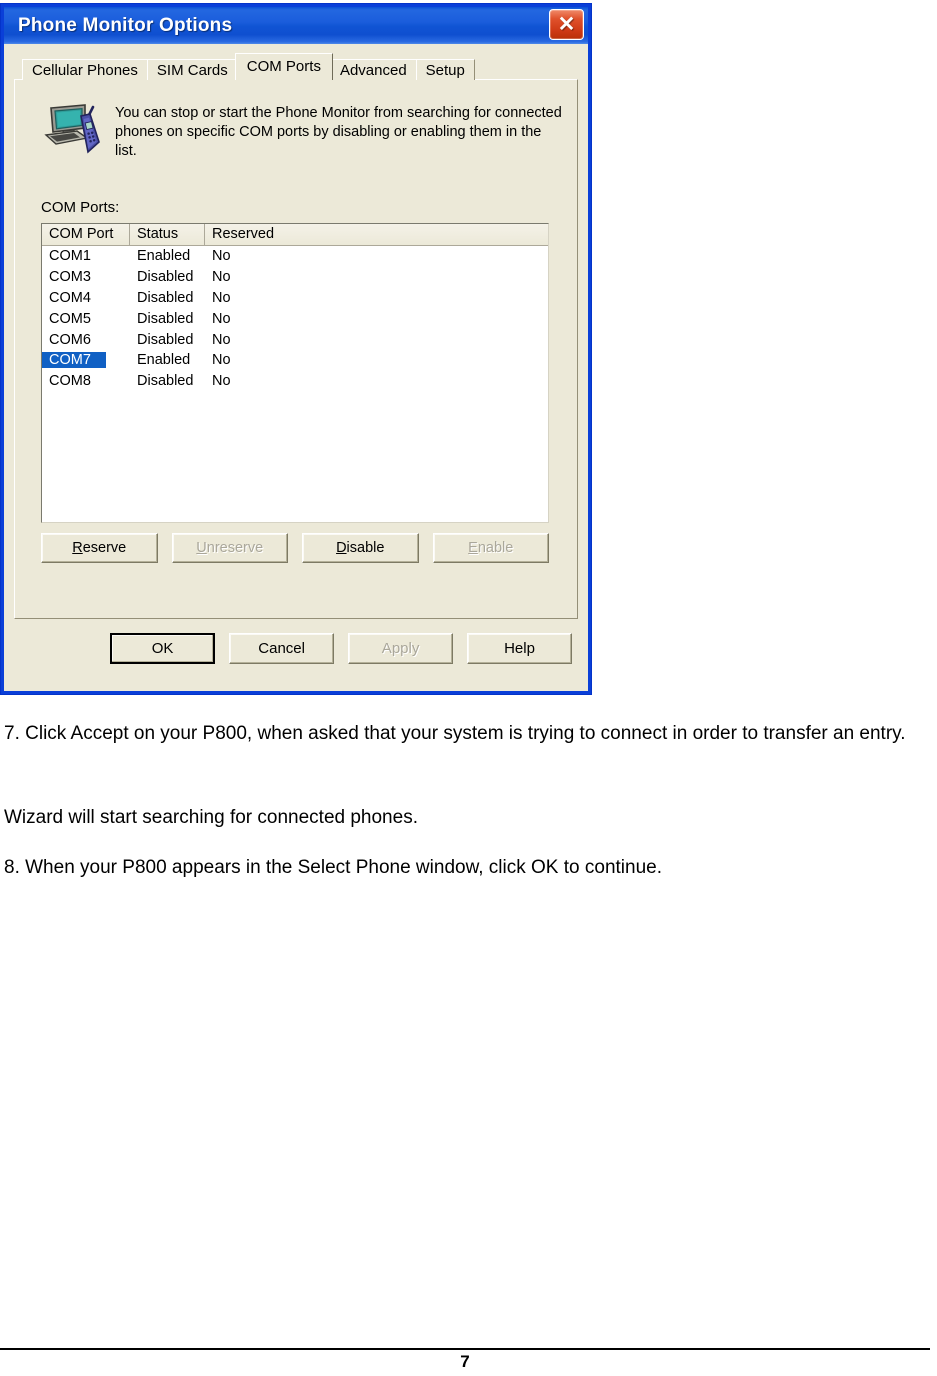 The width and height of the screenshot is (937, 1376). I want to click on page-number: 7, so click(465, 1361).